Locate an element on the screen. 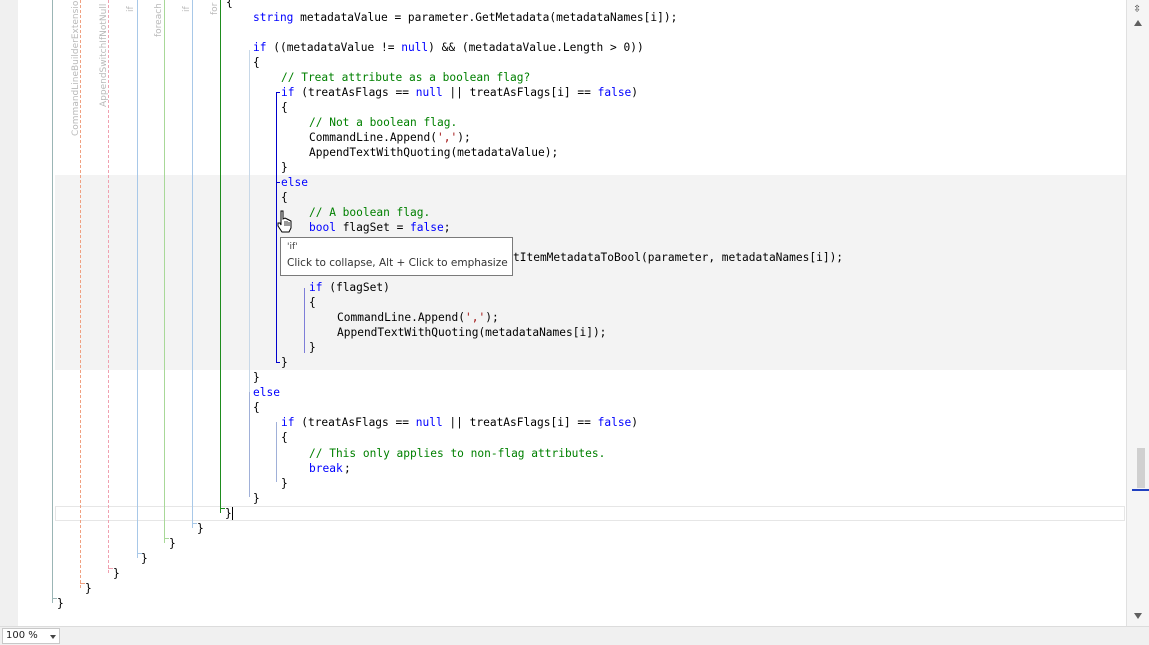  structure-guide-if is located at coordinates (137, 279).